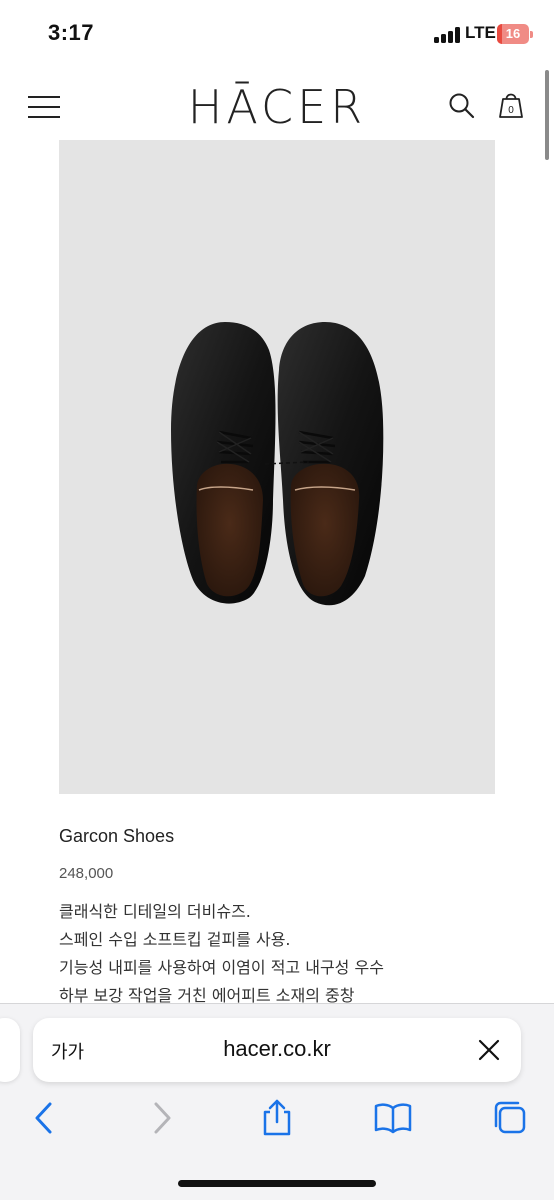 The height and width of the screenshot is (1200, 554). Describe the element at coordinates (480, 32) in the screenshot. I see `network-type: LTE` at that location.